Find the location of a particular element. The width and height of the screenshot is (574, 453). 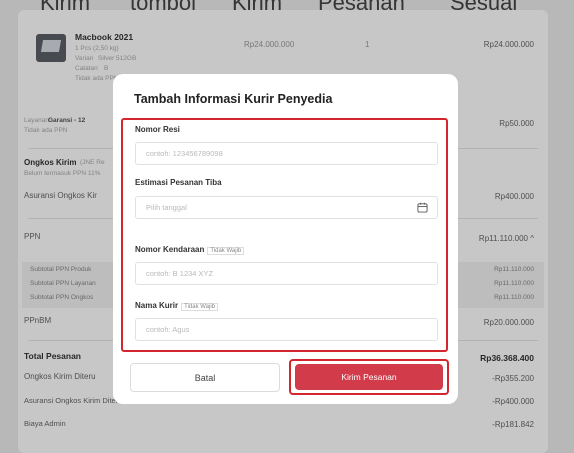

cancel-button: Batal is located at coordinates (205, 377).